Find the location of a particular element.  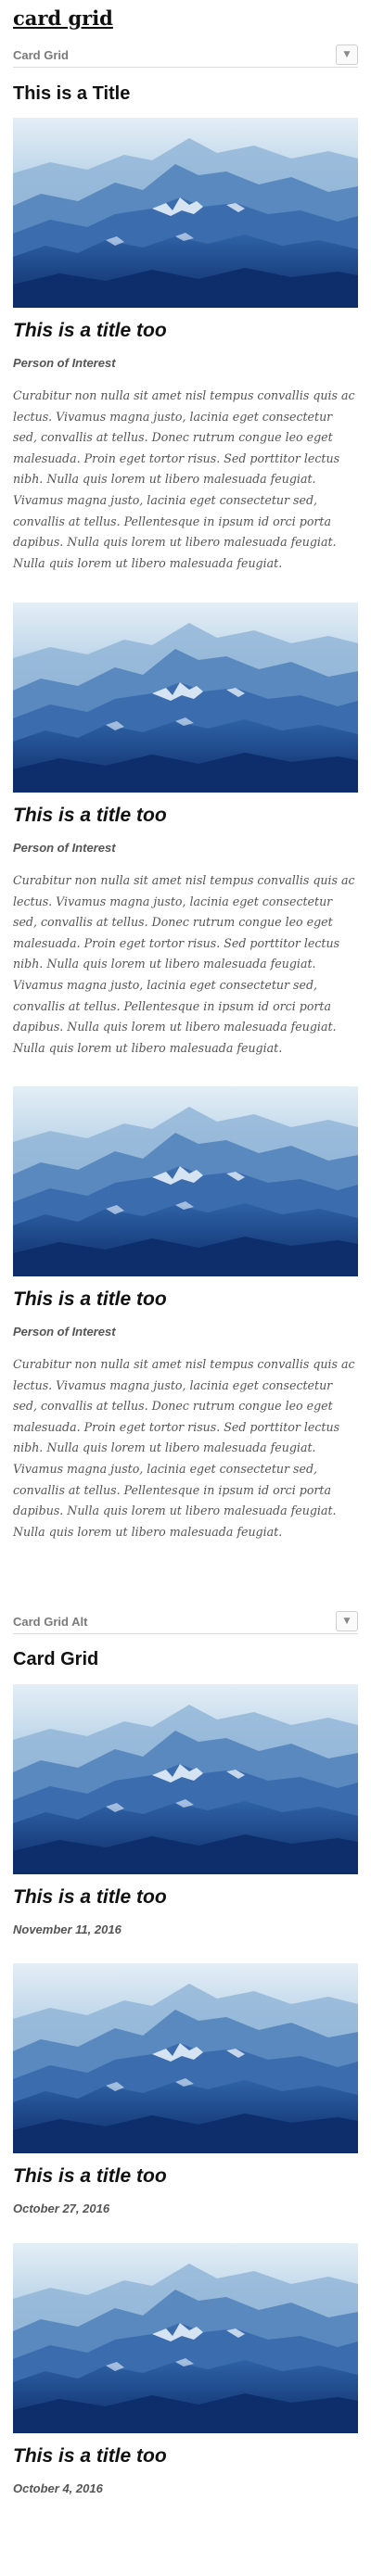

card-date: October 4, 2016 is located at coordinates (58, 2488).